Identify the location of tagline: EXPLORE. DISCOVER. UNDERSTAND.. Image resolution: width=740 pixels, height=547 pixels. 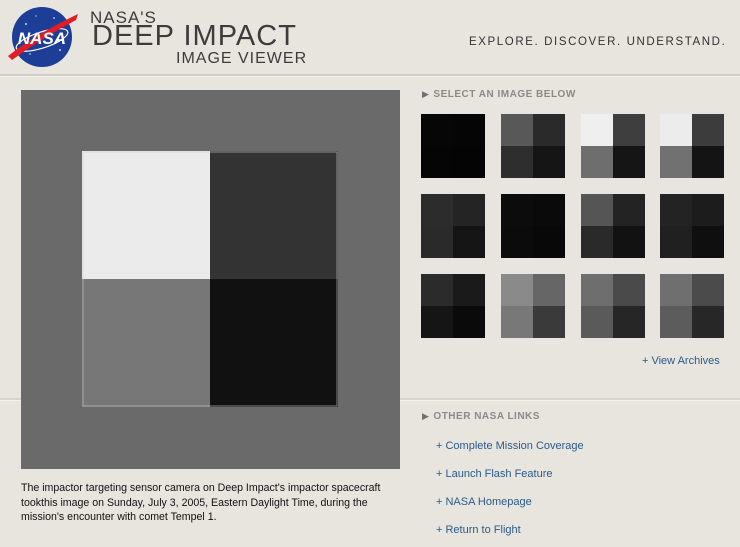
(598, 42).